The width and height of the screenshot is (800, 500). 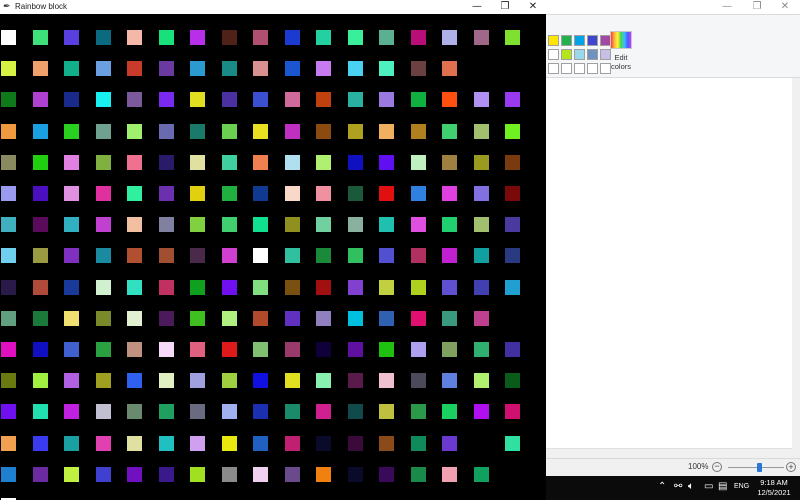 What do you see at coordinates (756, 467) in the screenshot?
I see `zoom-slider` at bounding box center [756, 467].